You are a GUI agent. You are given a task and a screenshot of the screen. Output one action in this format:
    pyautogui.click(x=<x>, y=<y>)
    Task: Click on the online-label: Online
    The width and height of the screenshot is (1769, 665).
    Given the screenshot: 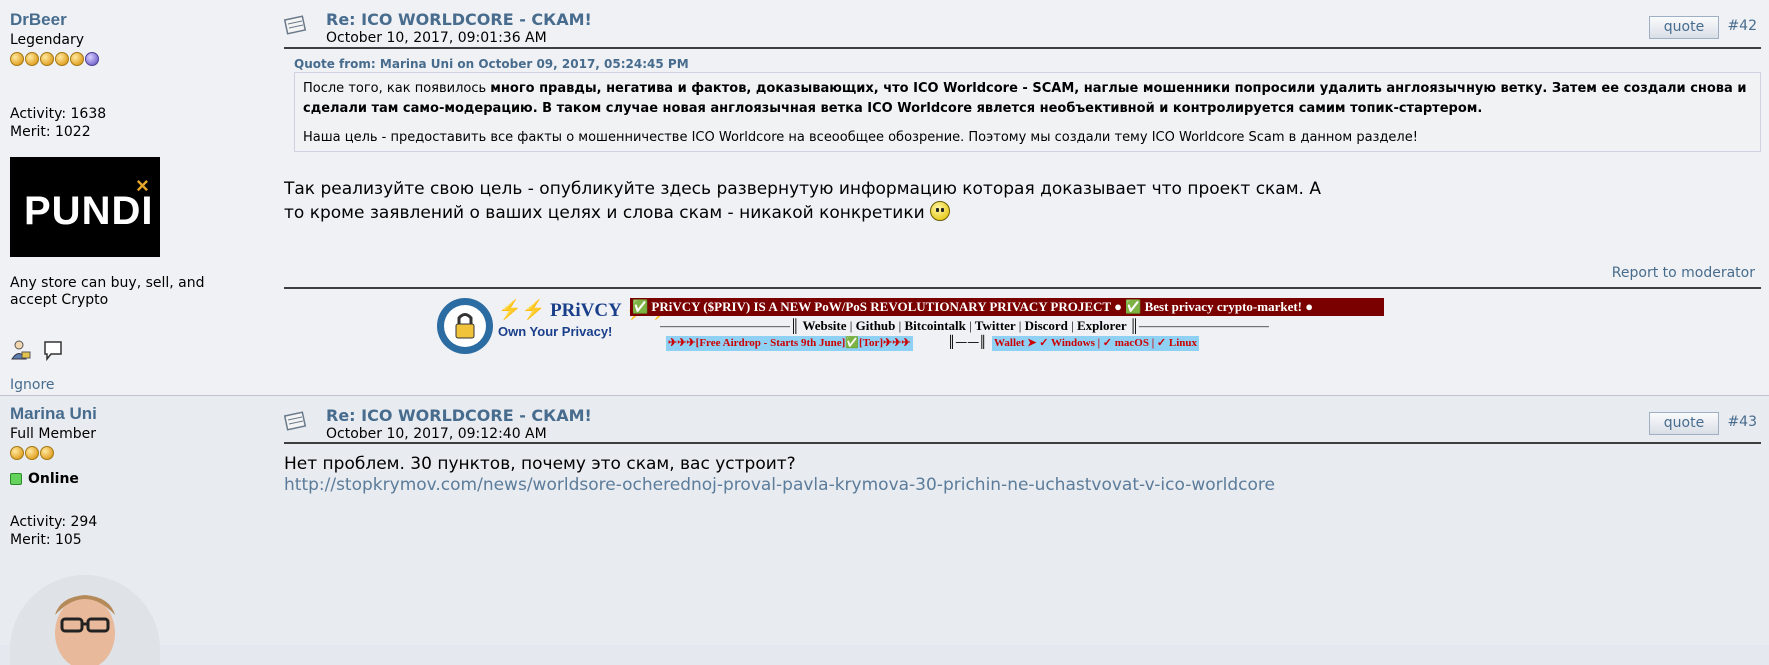 What is the action you would take?
    pyautogui.click(x=53, y=479)
    